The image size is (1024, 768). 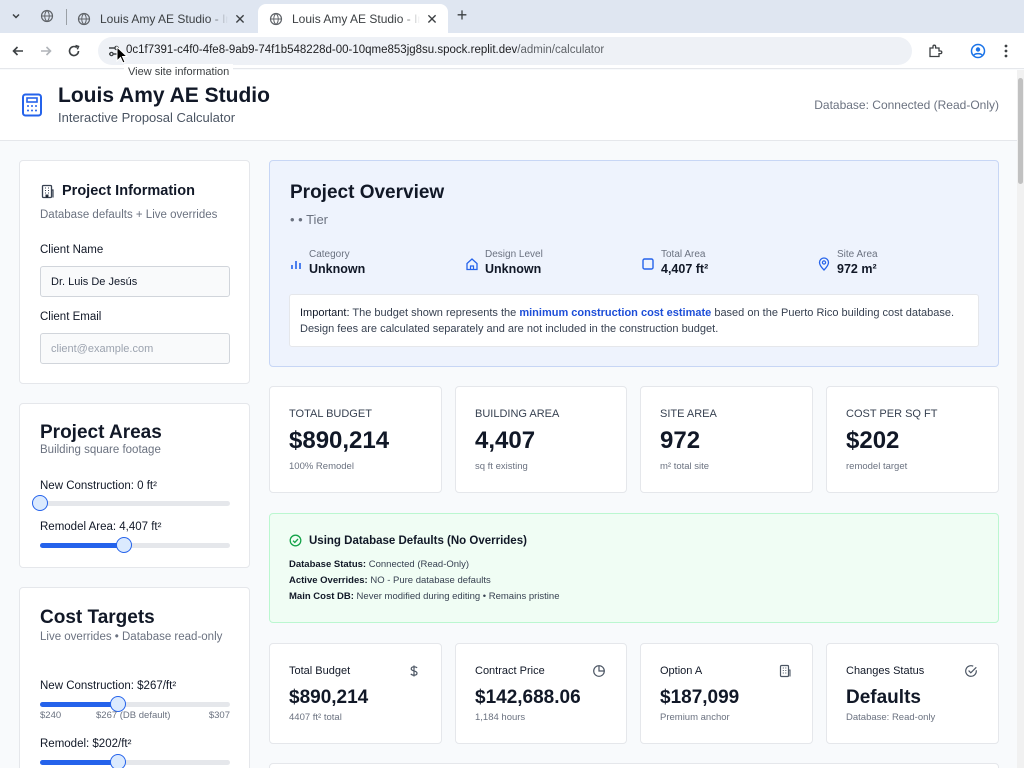 I want to click on card-label: Contract Price, so click(x=510, y=671).